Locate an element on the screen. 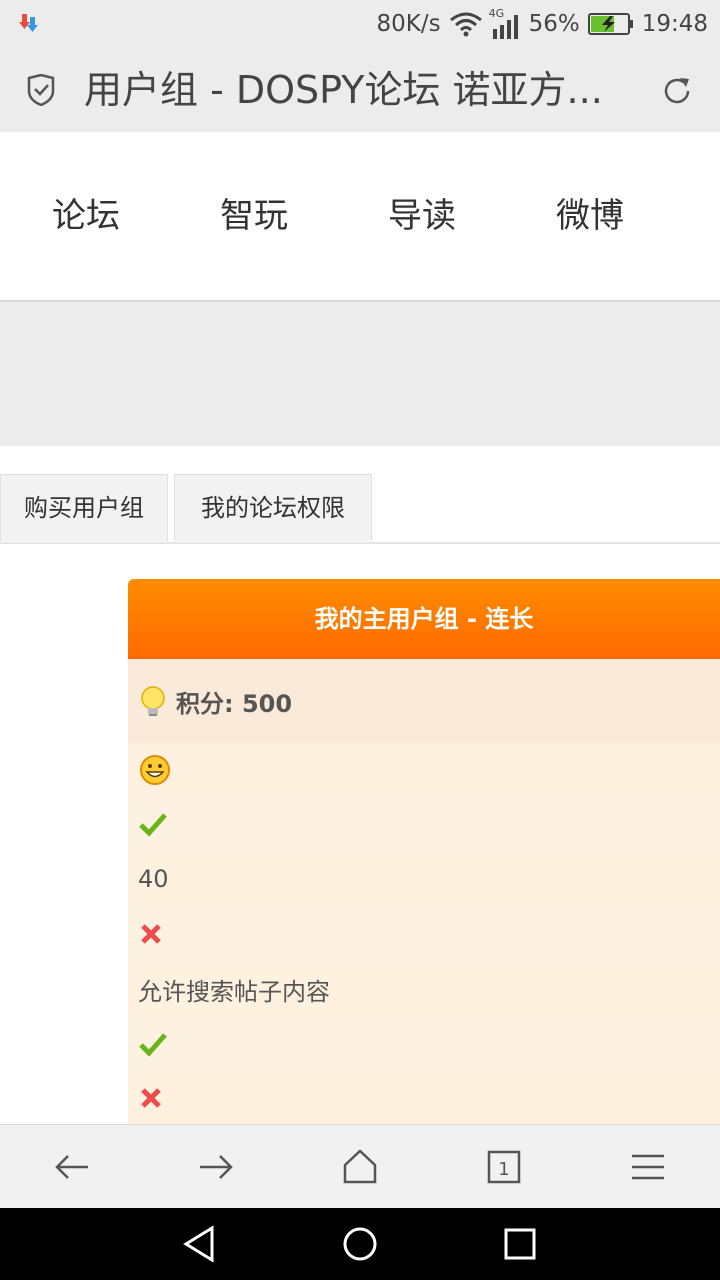 This screenshot has height=1280, width=720. wifi-icon is located at coordinates (465, 24).